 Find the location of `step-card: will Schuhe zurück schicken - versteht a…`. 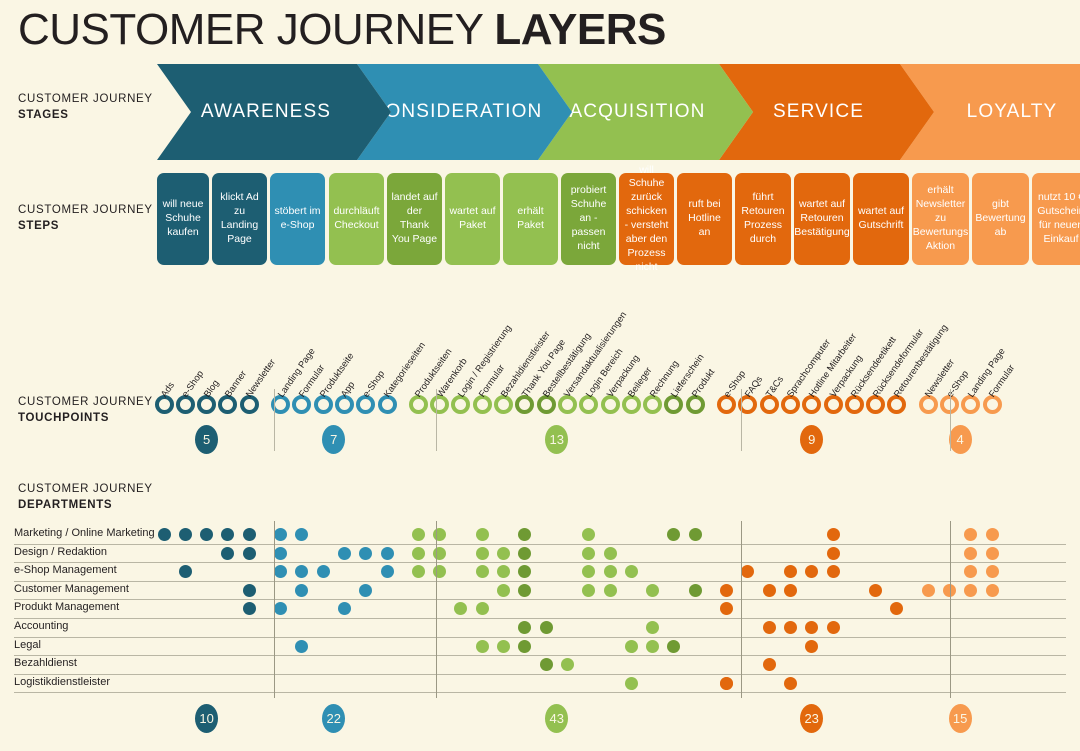

step-card: will Schuhe zurück schicken - versteht a… is located at coordinates (646, 218).